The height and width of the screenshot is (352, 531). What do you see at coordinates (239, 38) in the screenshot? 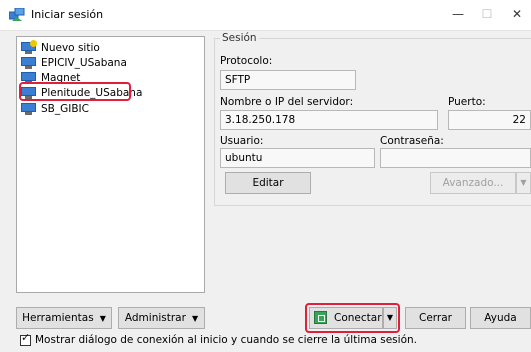
I see `session-legend: Sesión` at bounding box center [239, 38].